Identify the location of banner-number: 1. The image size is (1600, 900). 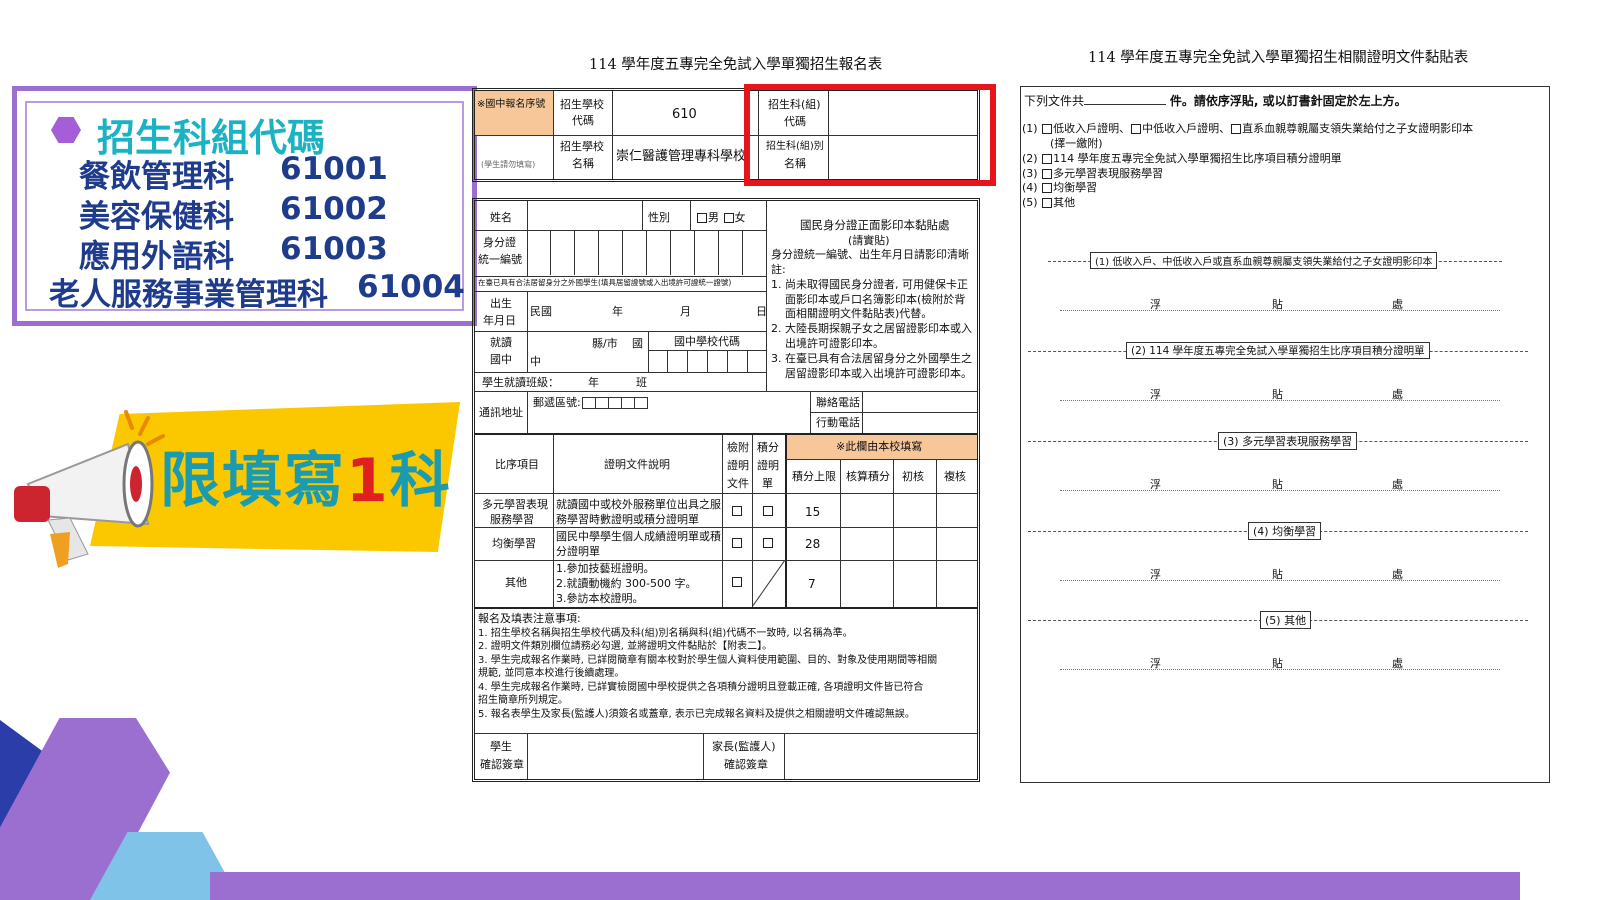
(368, 481).